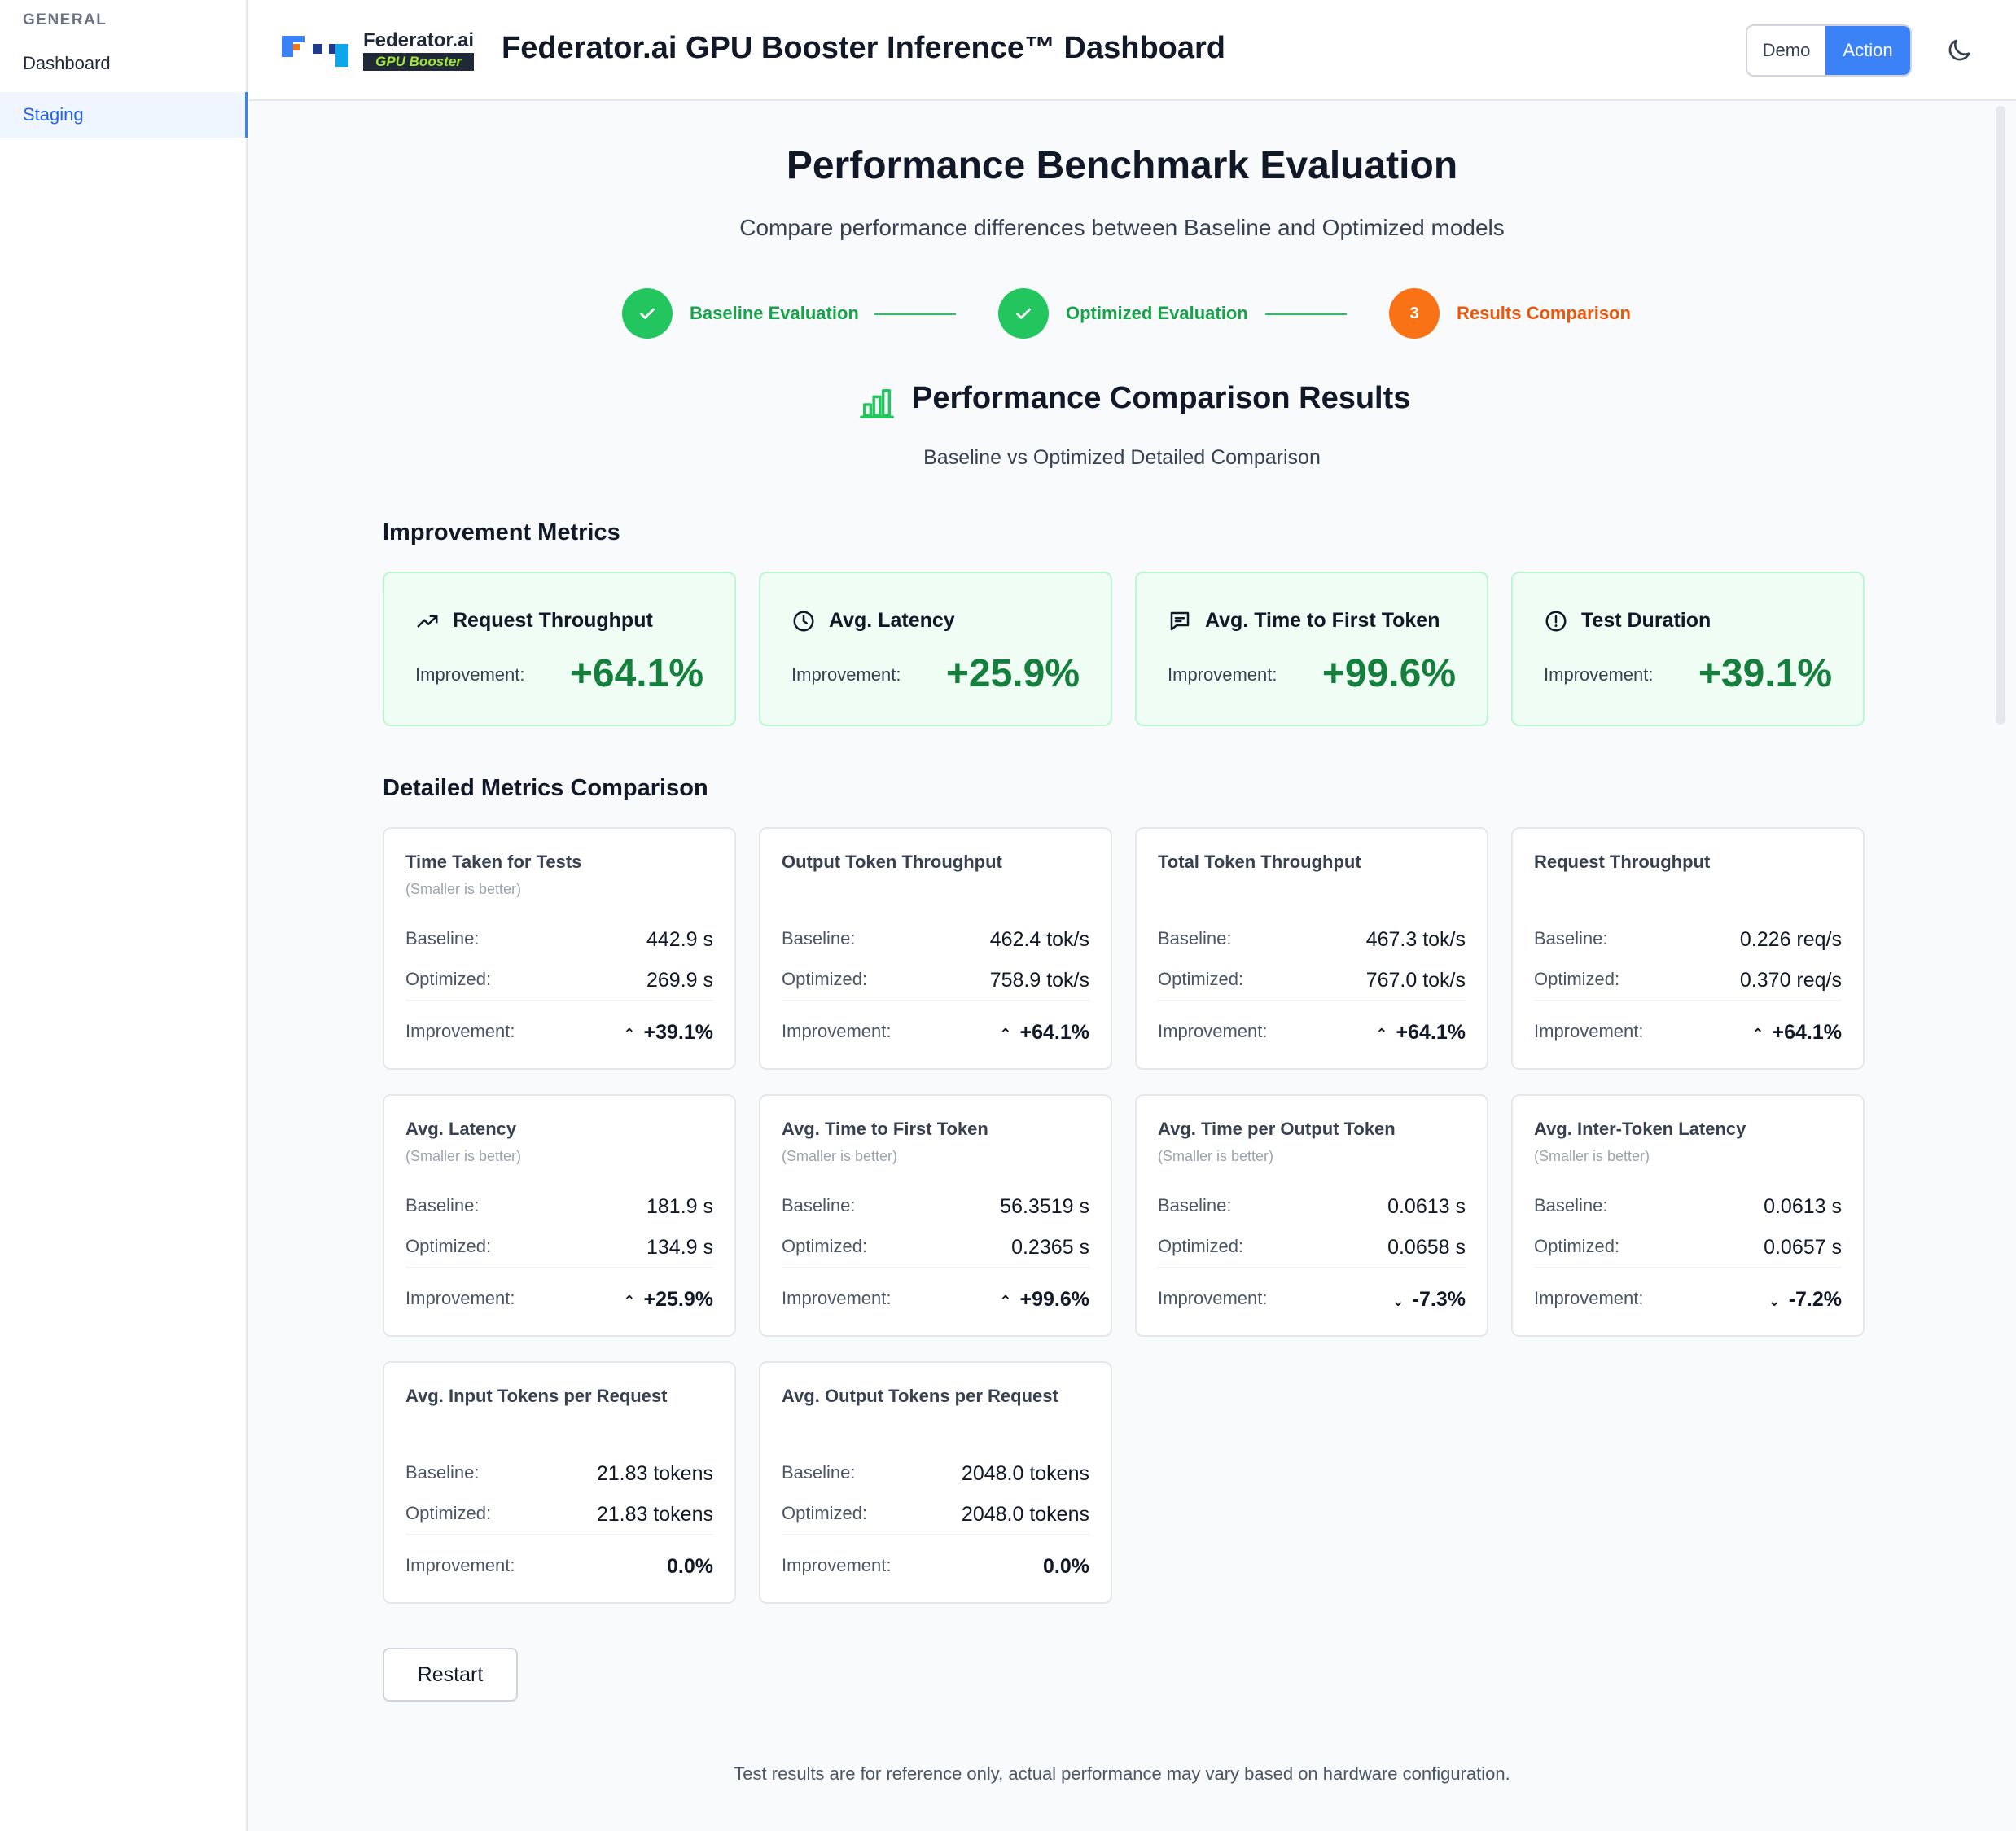 This screenshot has width=2016, height=1831. What do you see at coordinates (1122, 403) in the screenshot?
I see `results-heading: Performance Comparison Results` at bounding box center [1122, 403].